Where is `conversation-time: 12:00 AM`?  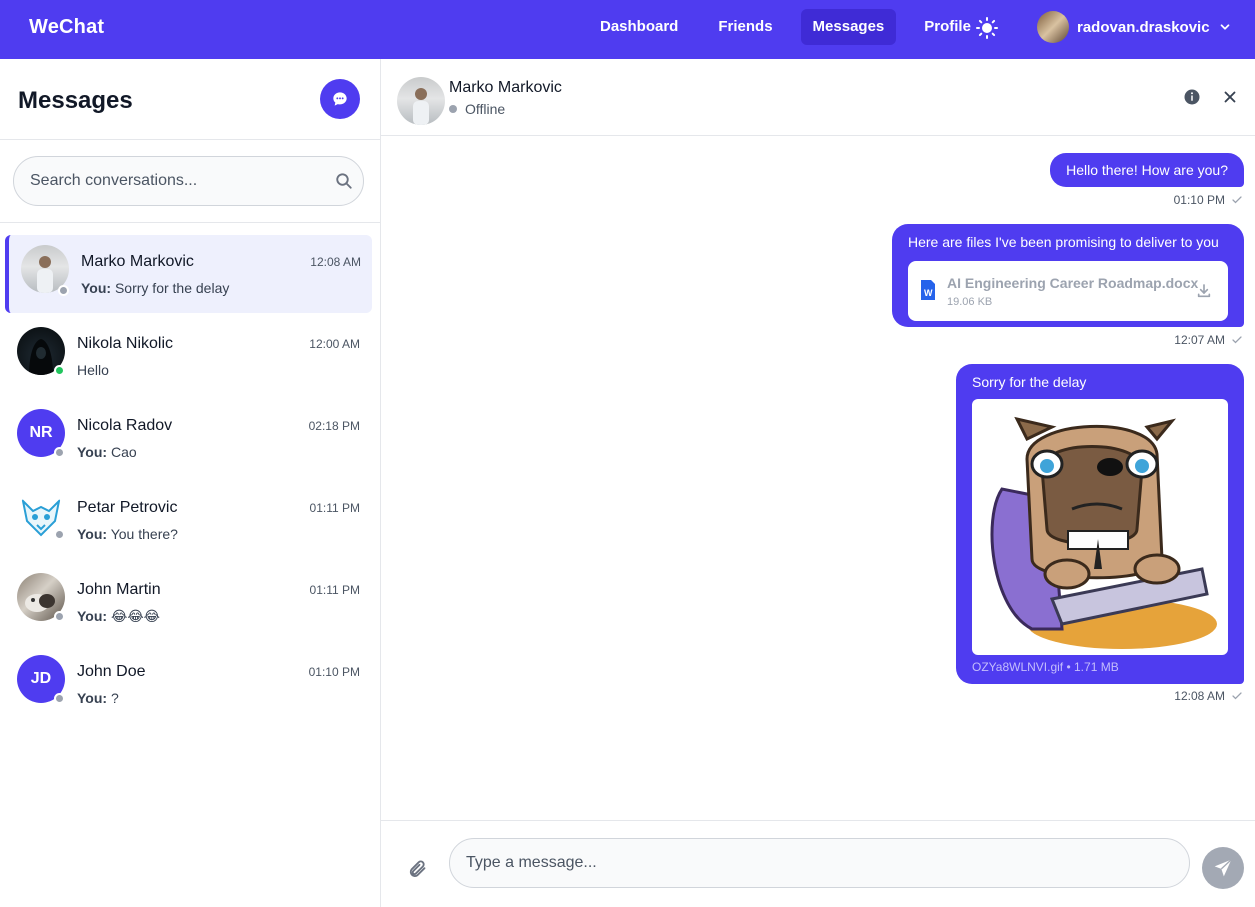
conversation-time: 12:00 AM is located at coordinates (334, 344).